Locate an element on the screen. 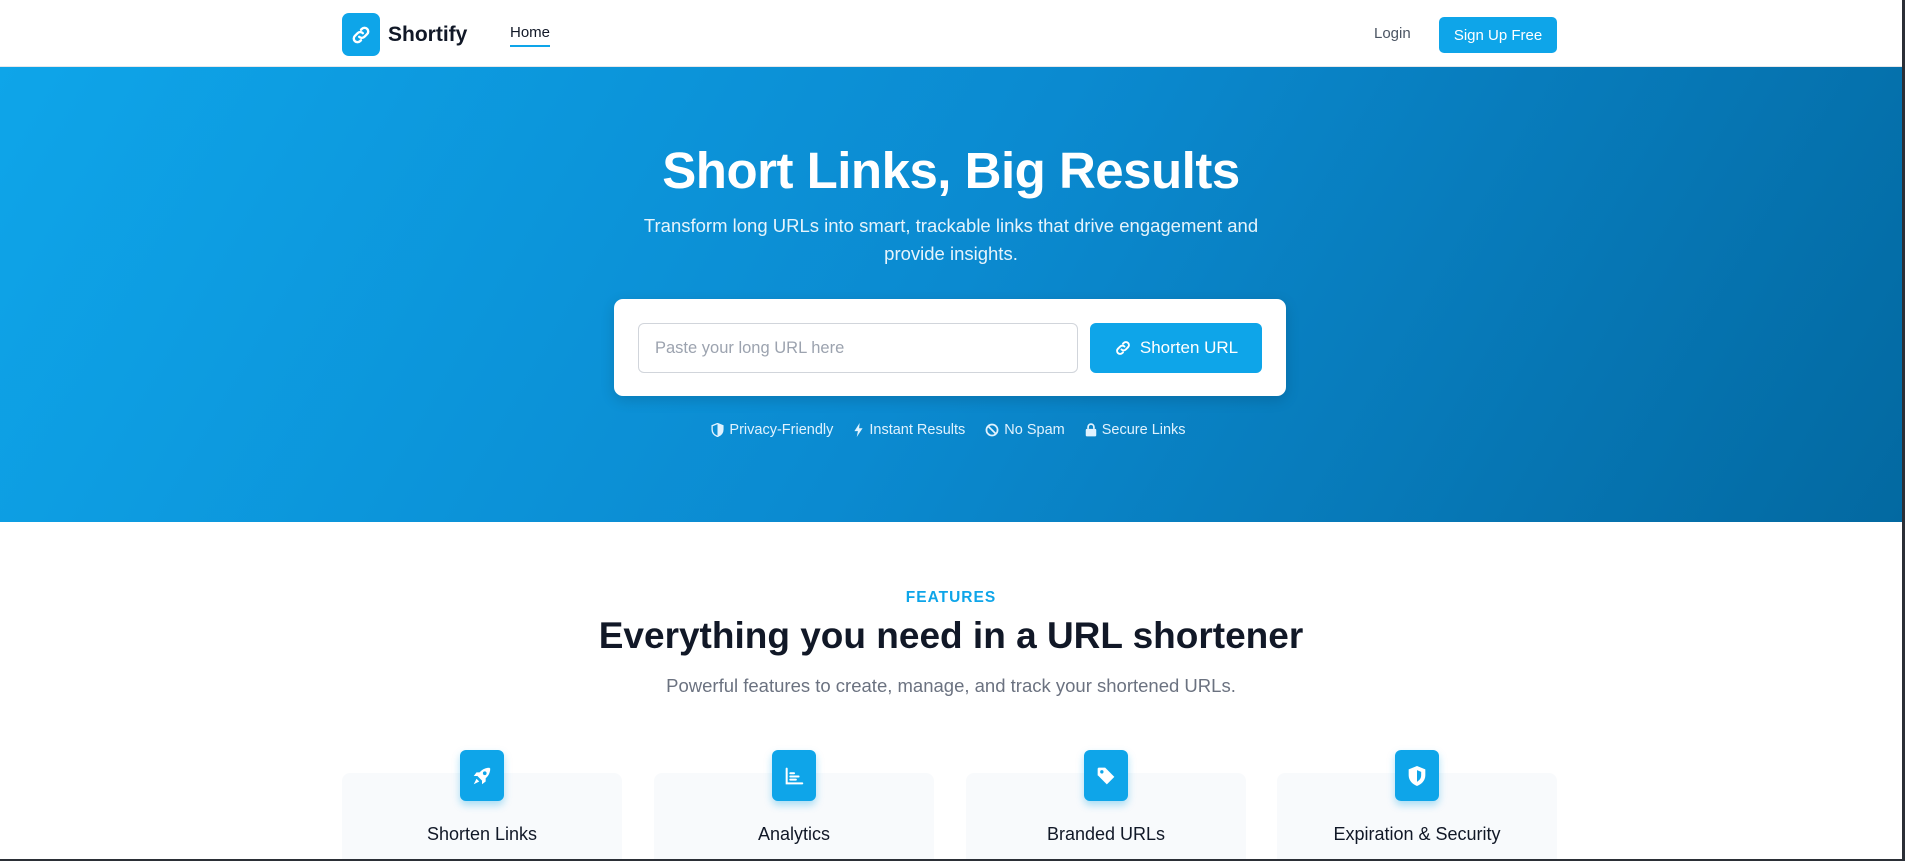  features-eyebrow: FEATURES is located at coordinates (951, 597).